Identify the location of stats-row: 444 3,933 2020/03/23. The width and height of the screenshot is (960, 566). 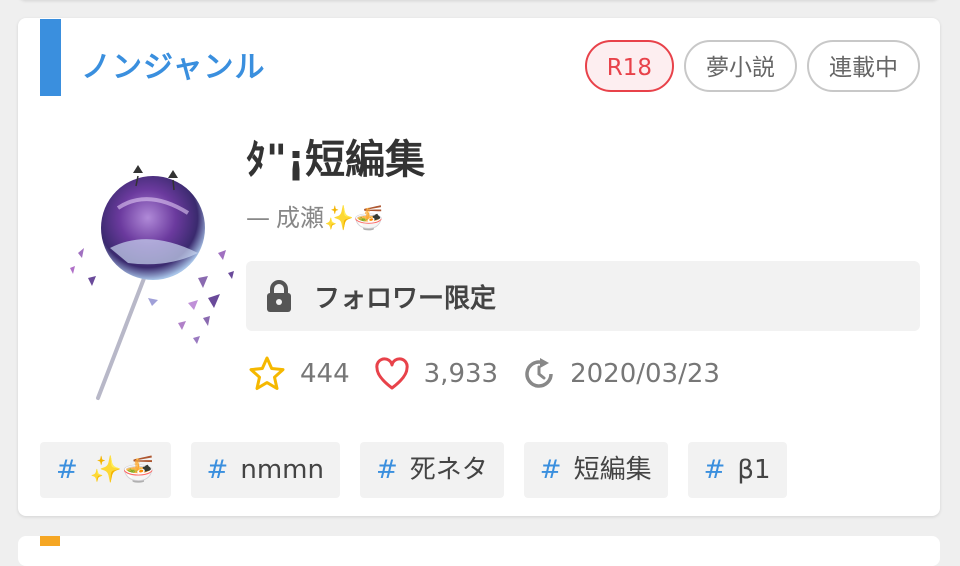
(496, 374).